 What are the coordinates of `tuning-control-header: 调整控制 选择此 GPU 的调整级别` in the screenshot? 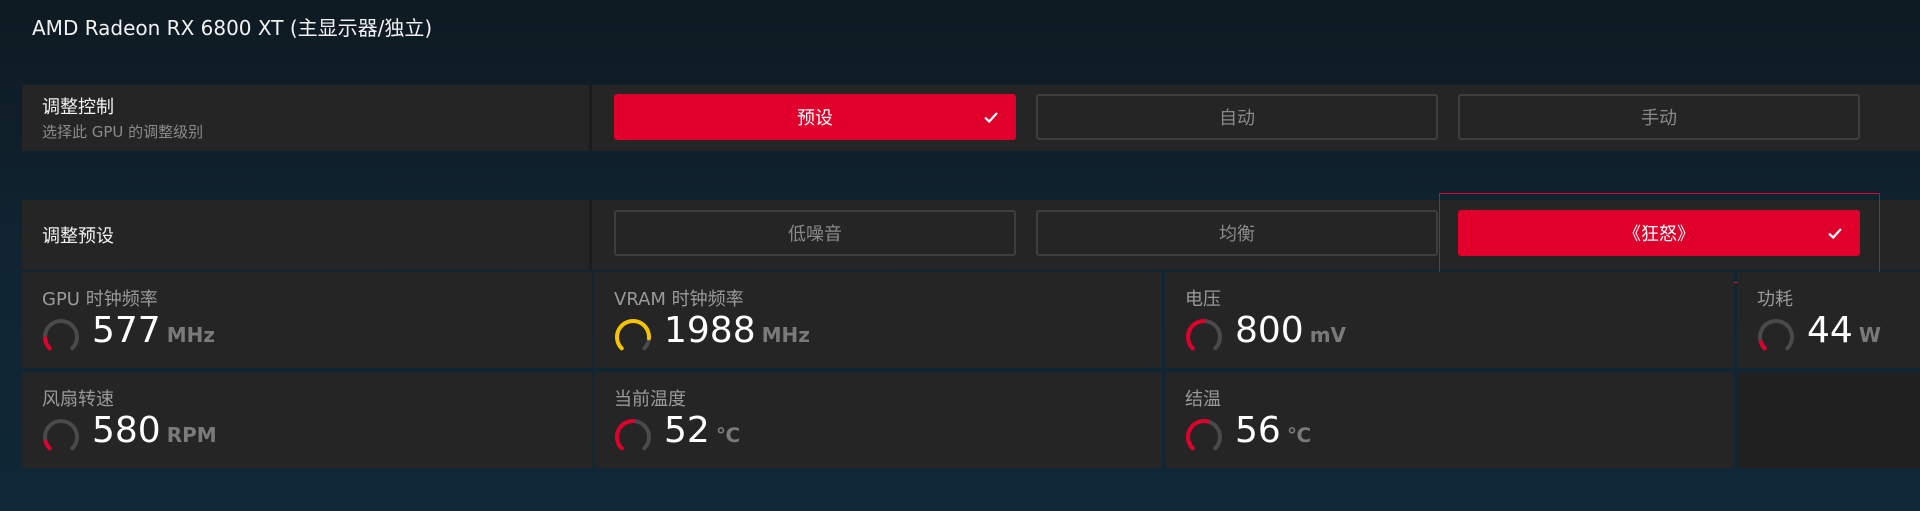 It's located at (307, 118).